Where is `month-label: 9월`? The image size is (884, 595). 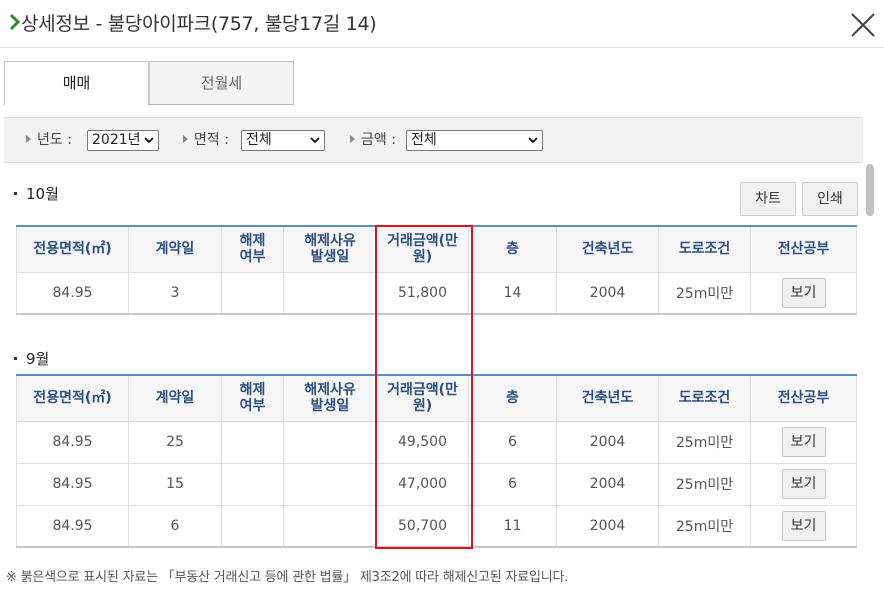
month-label: 9월 is located at coordinates (38, 359).